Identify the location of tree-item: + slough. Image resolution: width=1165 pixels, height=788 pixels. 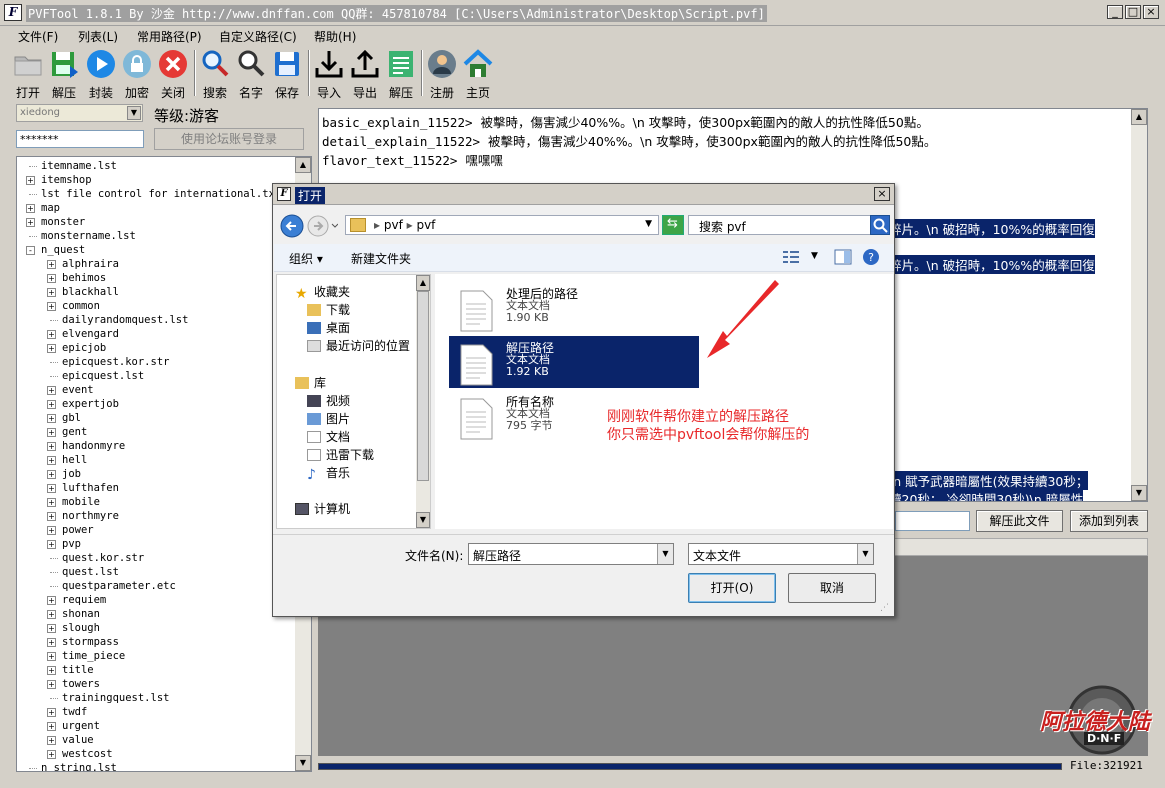
(156, 628).